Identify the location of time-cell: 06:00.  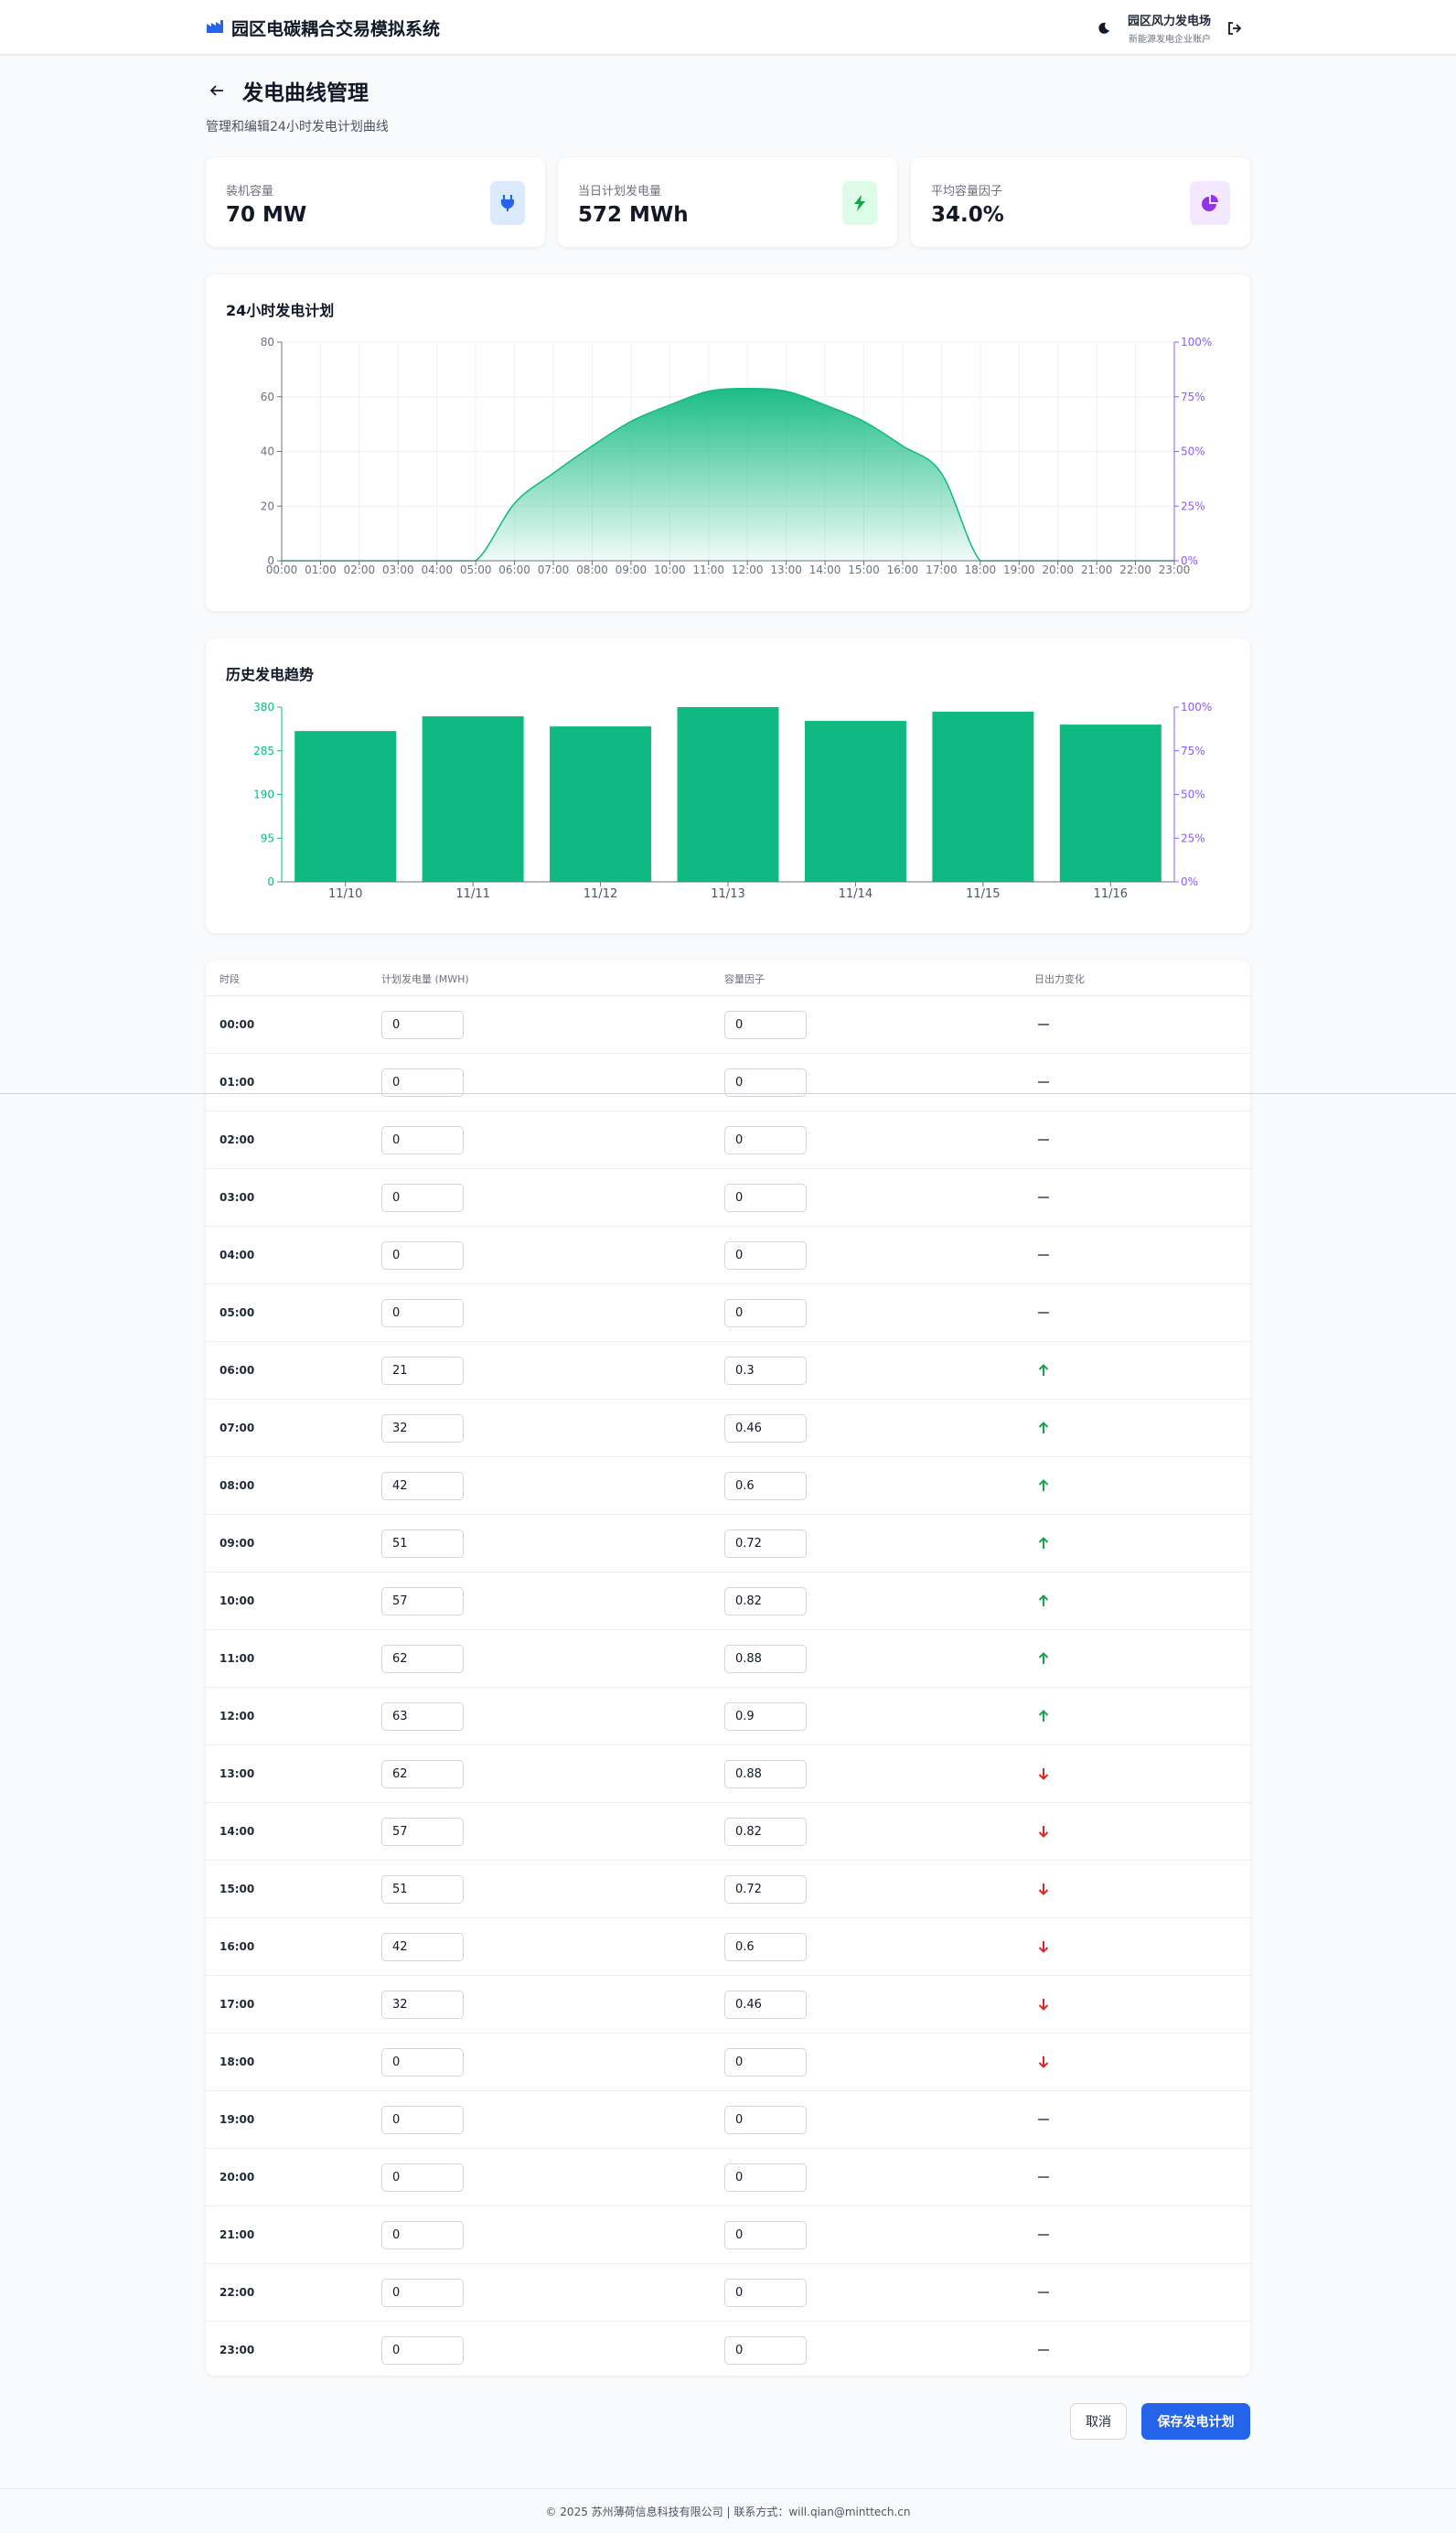
(237, 1370).